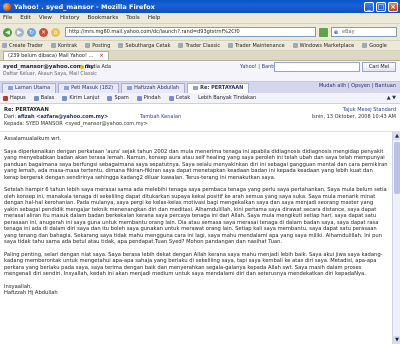 The image size is (400, 344). Describe the element at coordinates (157, 88) in the screenshot. I see `tab-label: Hafizzah Abdullah` at that location.